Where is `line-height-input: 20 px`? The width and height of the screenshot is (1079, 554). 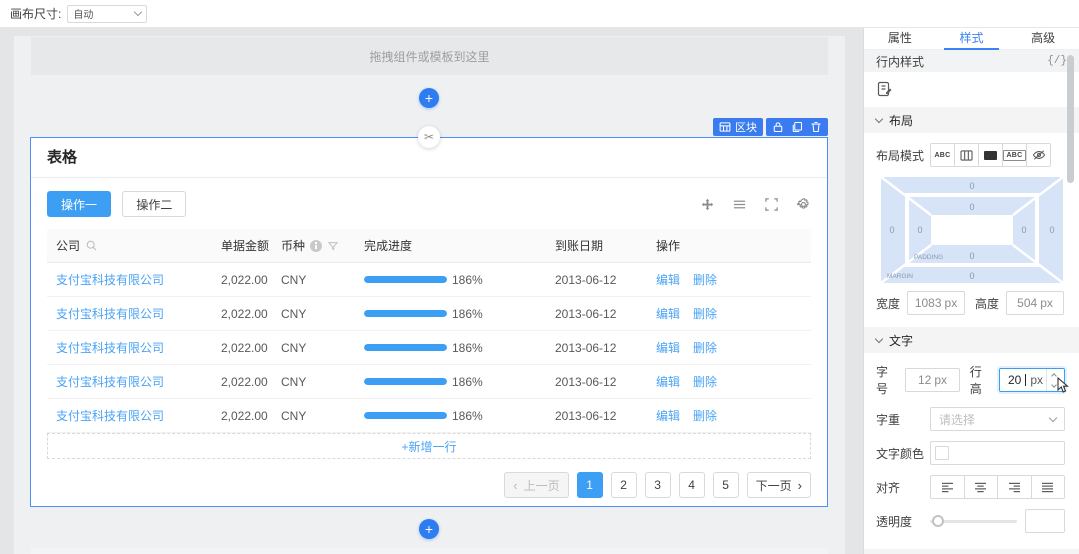 line-height-input: 20 px is located at coordinates (1033, 380).